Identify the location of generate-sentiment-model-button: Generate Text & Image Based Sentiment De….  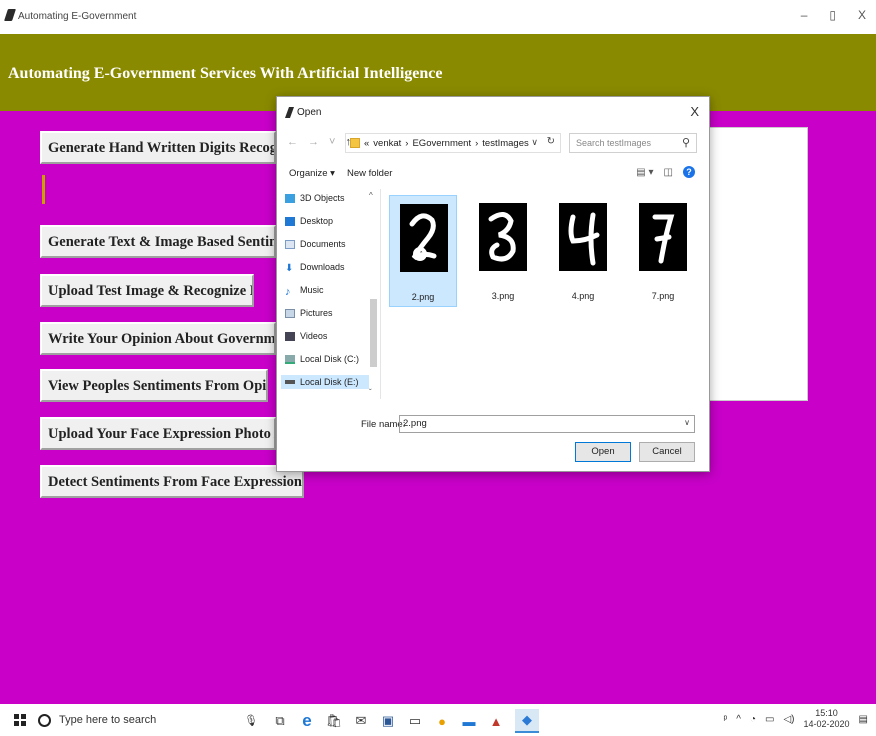
(158, 241).